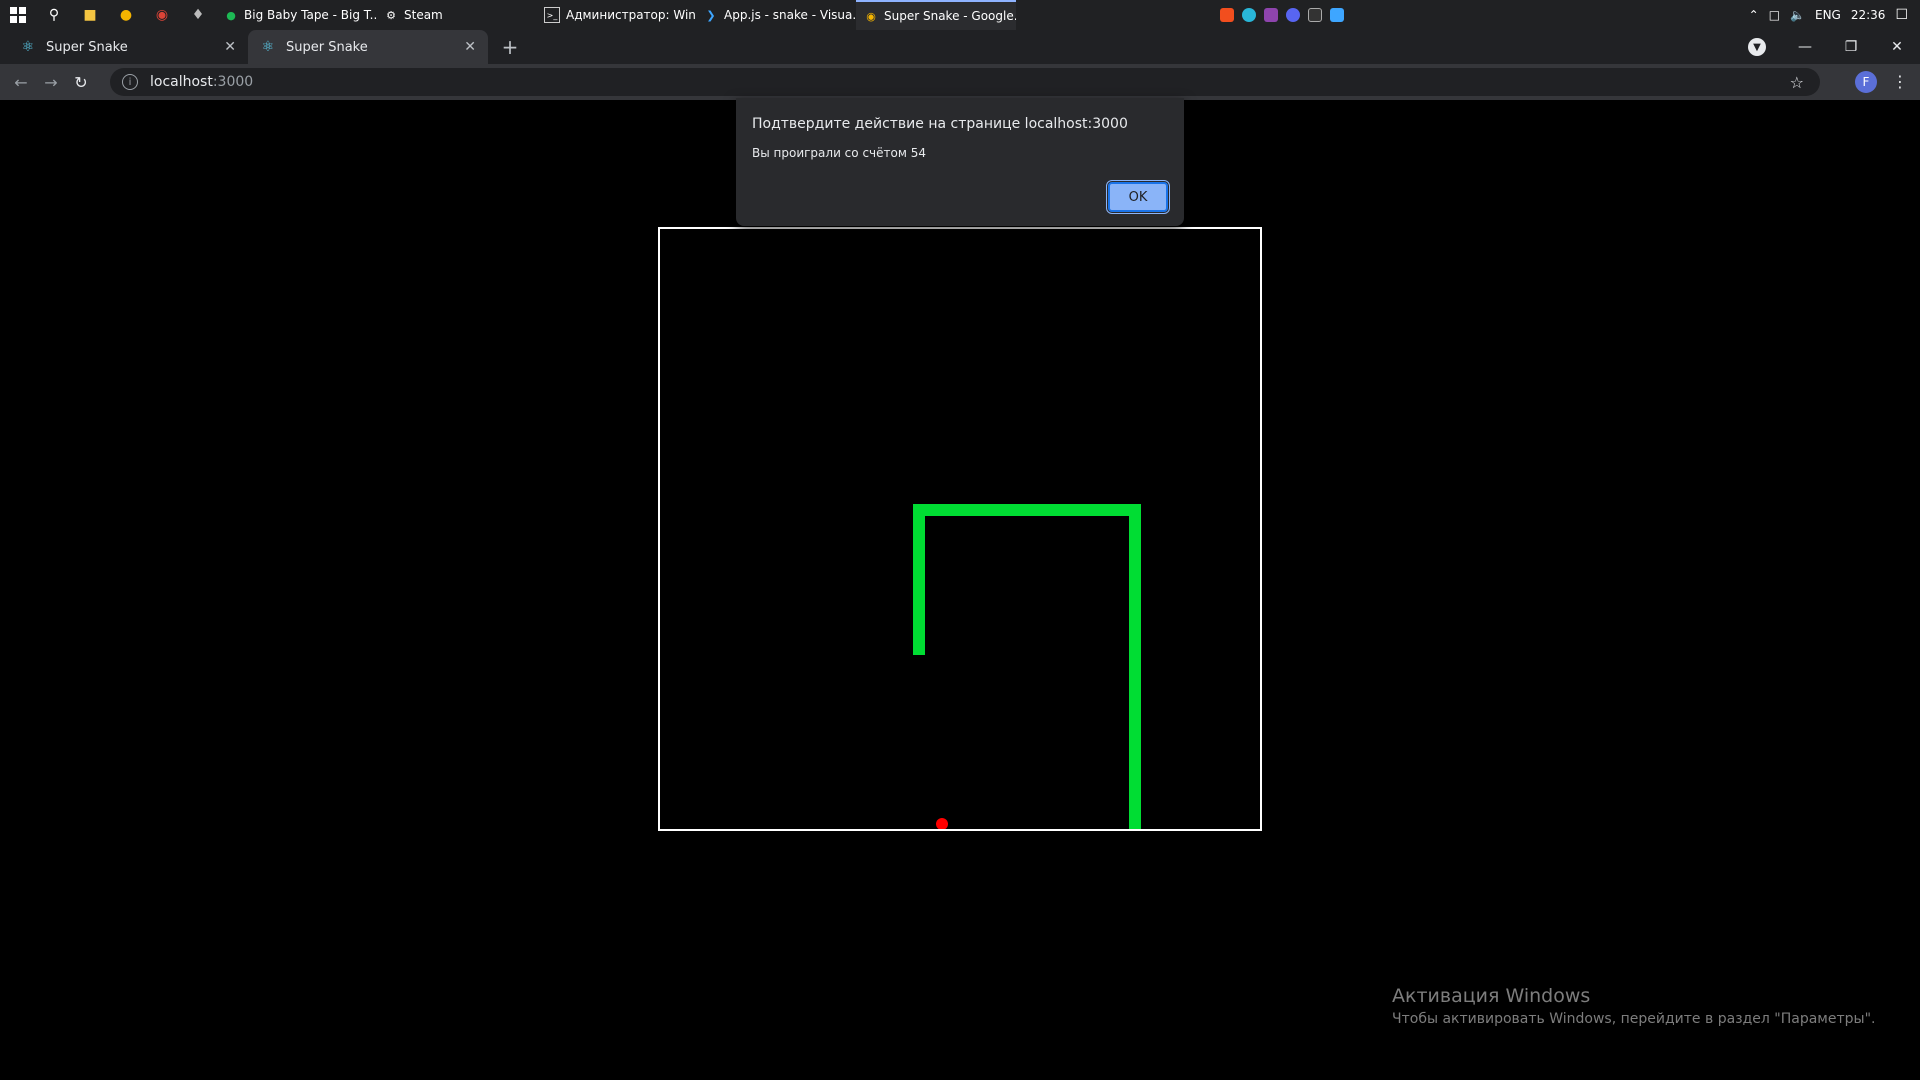 Image resolution: width=1920 pixels, height=1080 pixels. What do you see at coordinates (233, 82) in the screenshot?
I see `url-port: :3000` at bounding box center [233, 82].